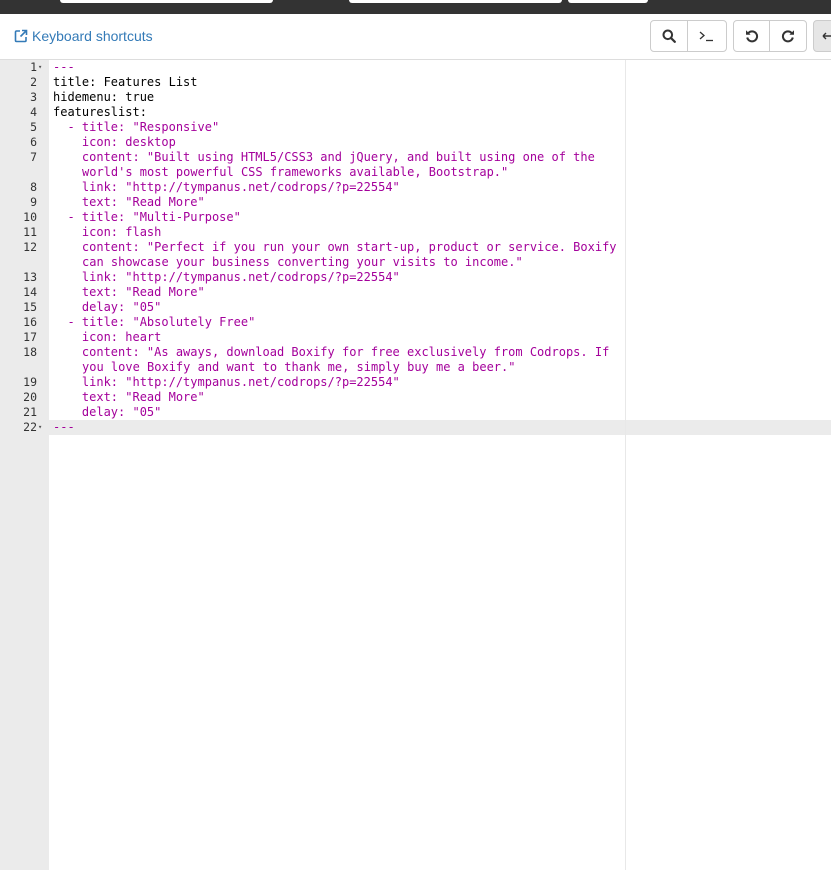 The image size is (831, 870). I want to click on line-number: 18, so click(30, 352).